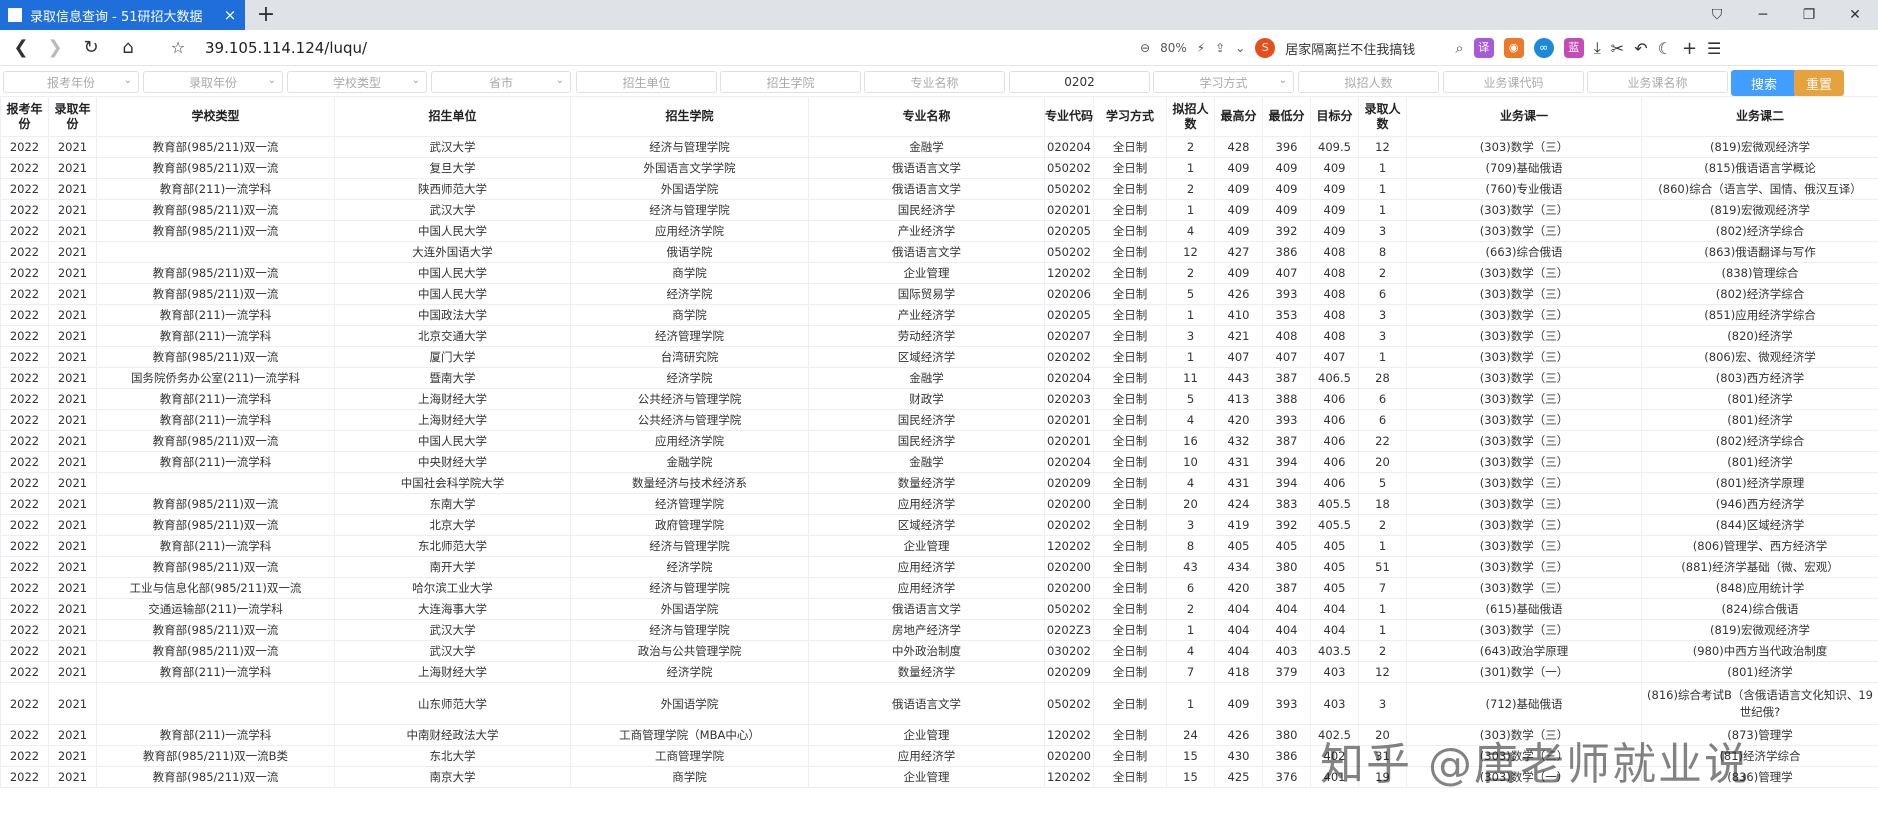  What do you see at coordinates (646, 82) in the screenshot?
I see `filter-unit: 招生单位` at bounding box center [646, 82].